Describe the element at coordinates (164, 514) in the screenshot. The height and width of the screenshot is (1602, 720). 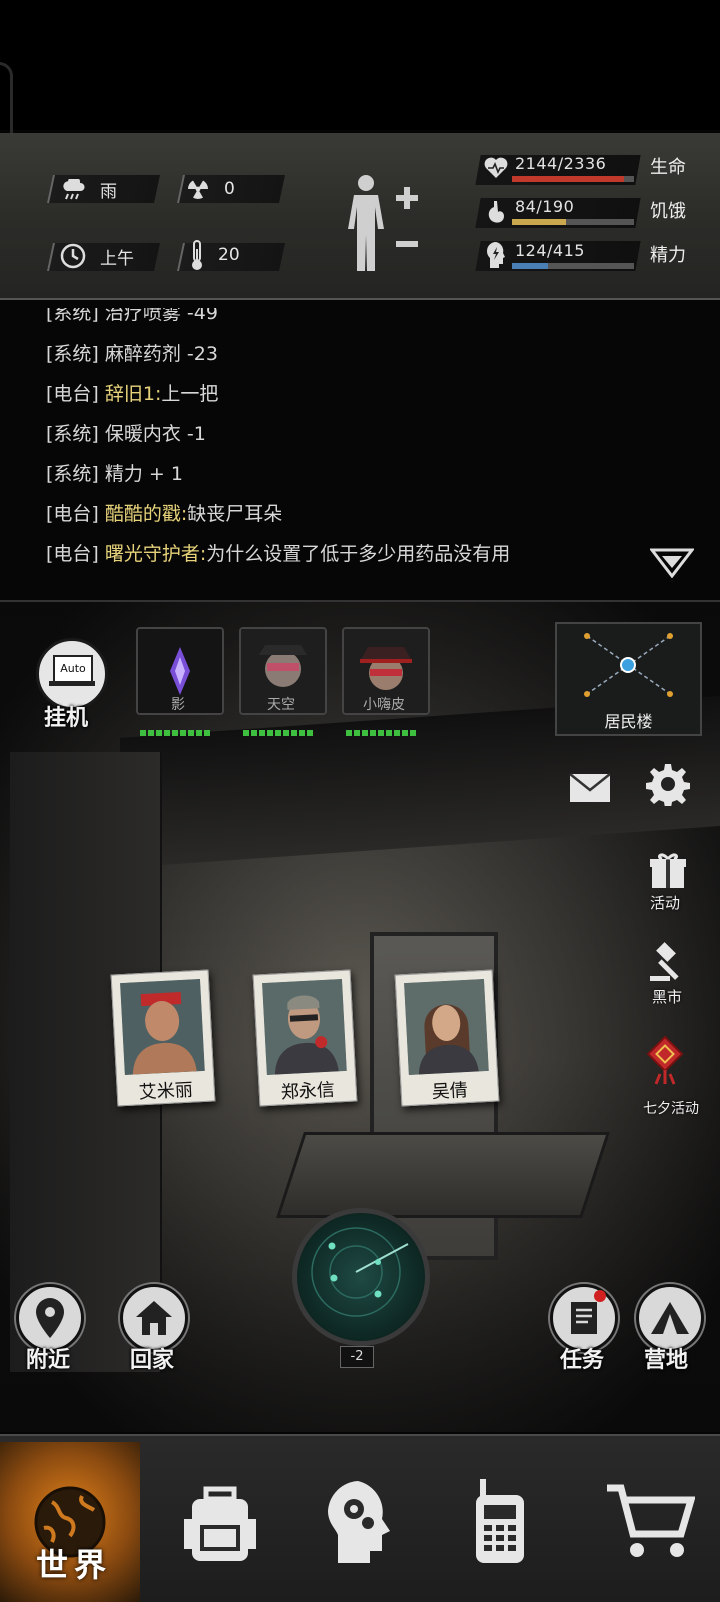
I see `log-line: [电台] 酷酷的戳:缺丧尸耳朵` at that location.